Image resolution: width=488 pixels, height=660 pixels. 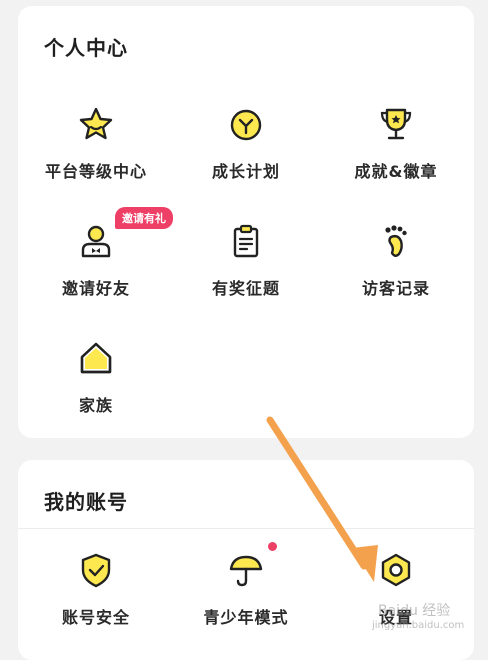 What do you see at coordinates (95, 171) in the screenshot?
I see `item-label: 平台等级中心` at bounding box center [95, 171].